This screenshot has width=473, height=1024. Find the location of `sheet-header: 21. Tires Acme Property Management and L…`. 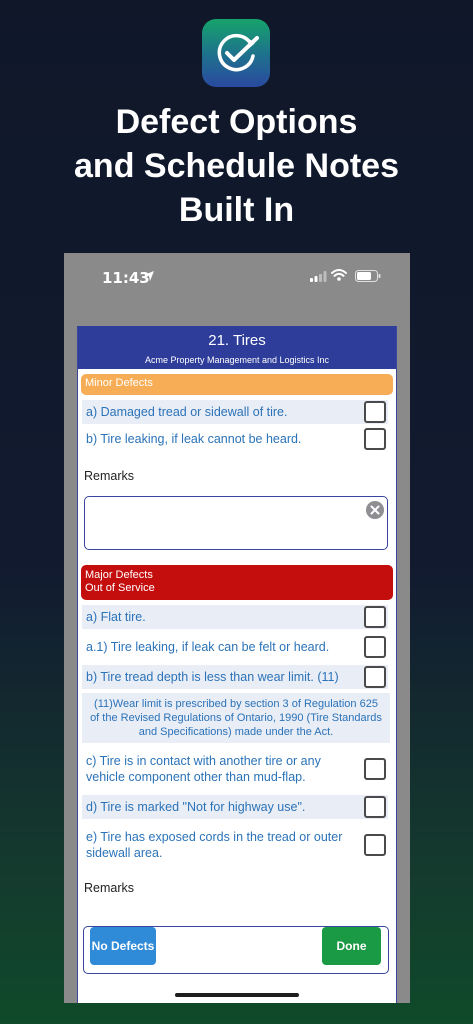

sheet-header: 21. Tires Acme Property Management and L… is located at coordinates (237, 347).